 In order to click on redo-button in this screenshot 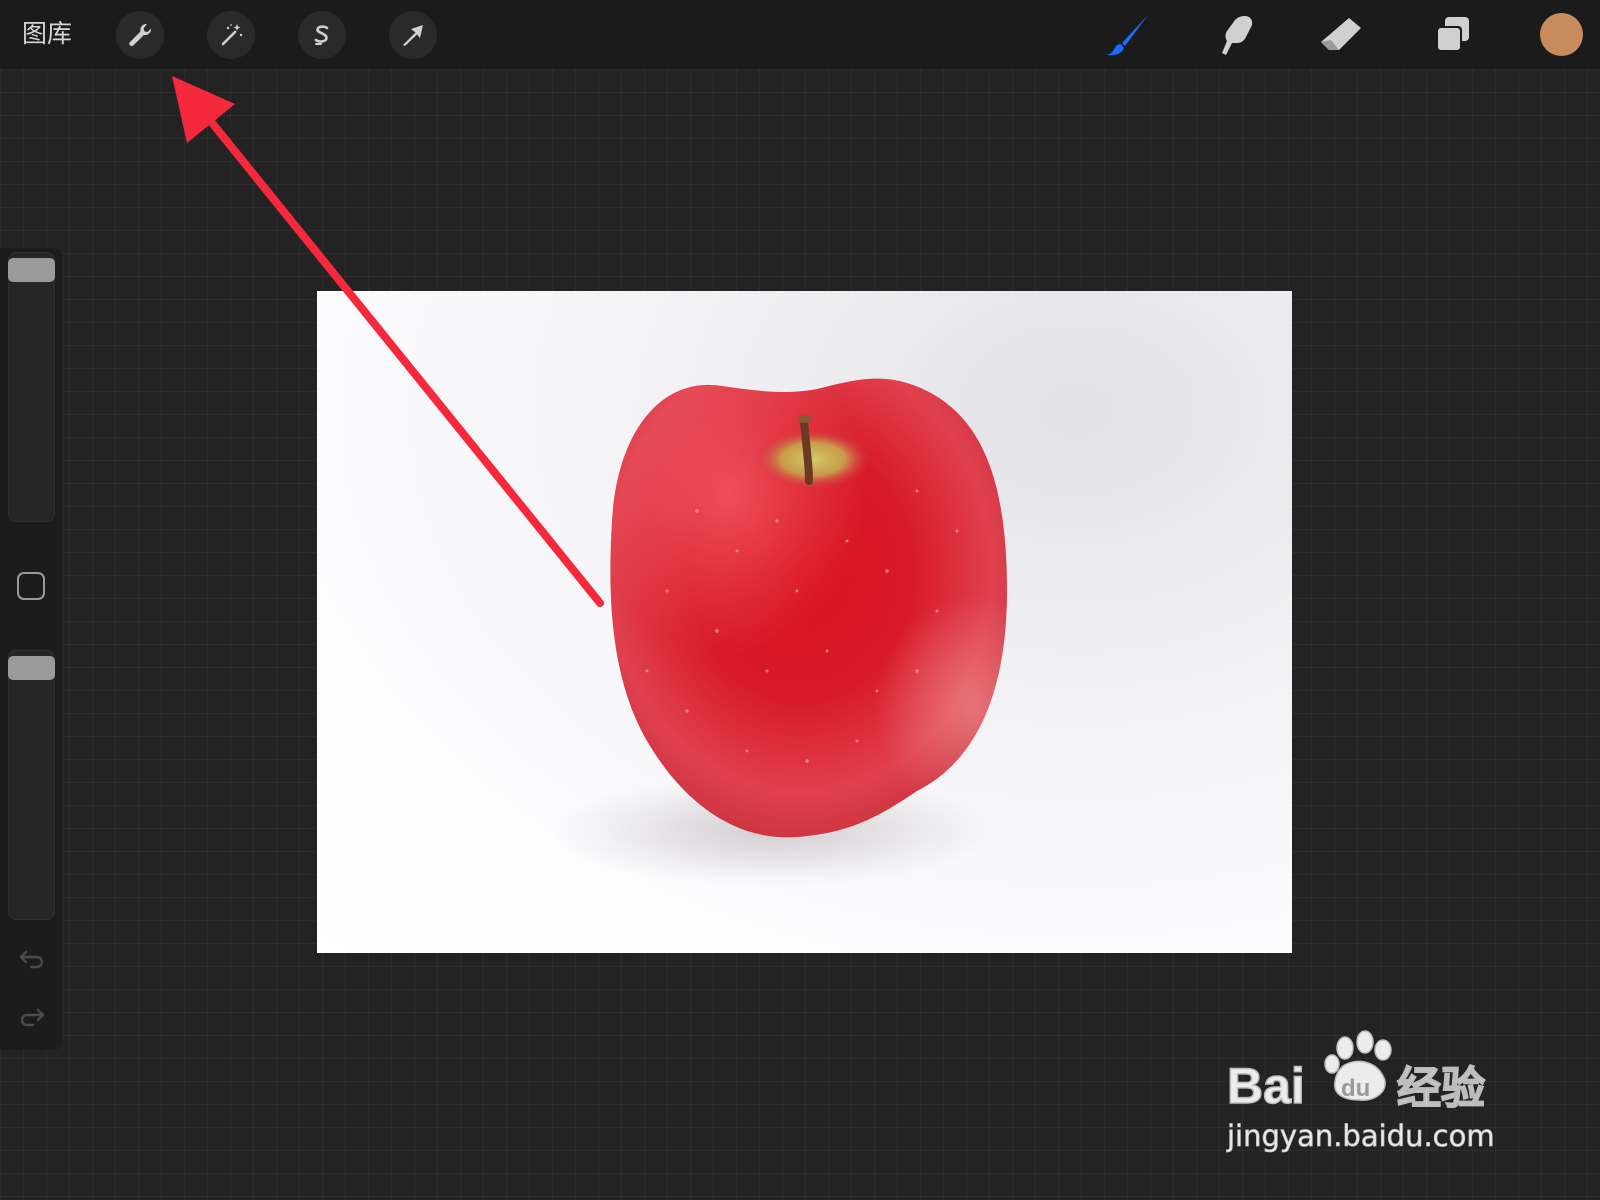, I will do `click(32, 1019)`.